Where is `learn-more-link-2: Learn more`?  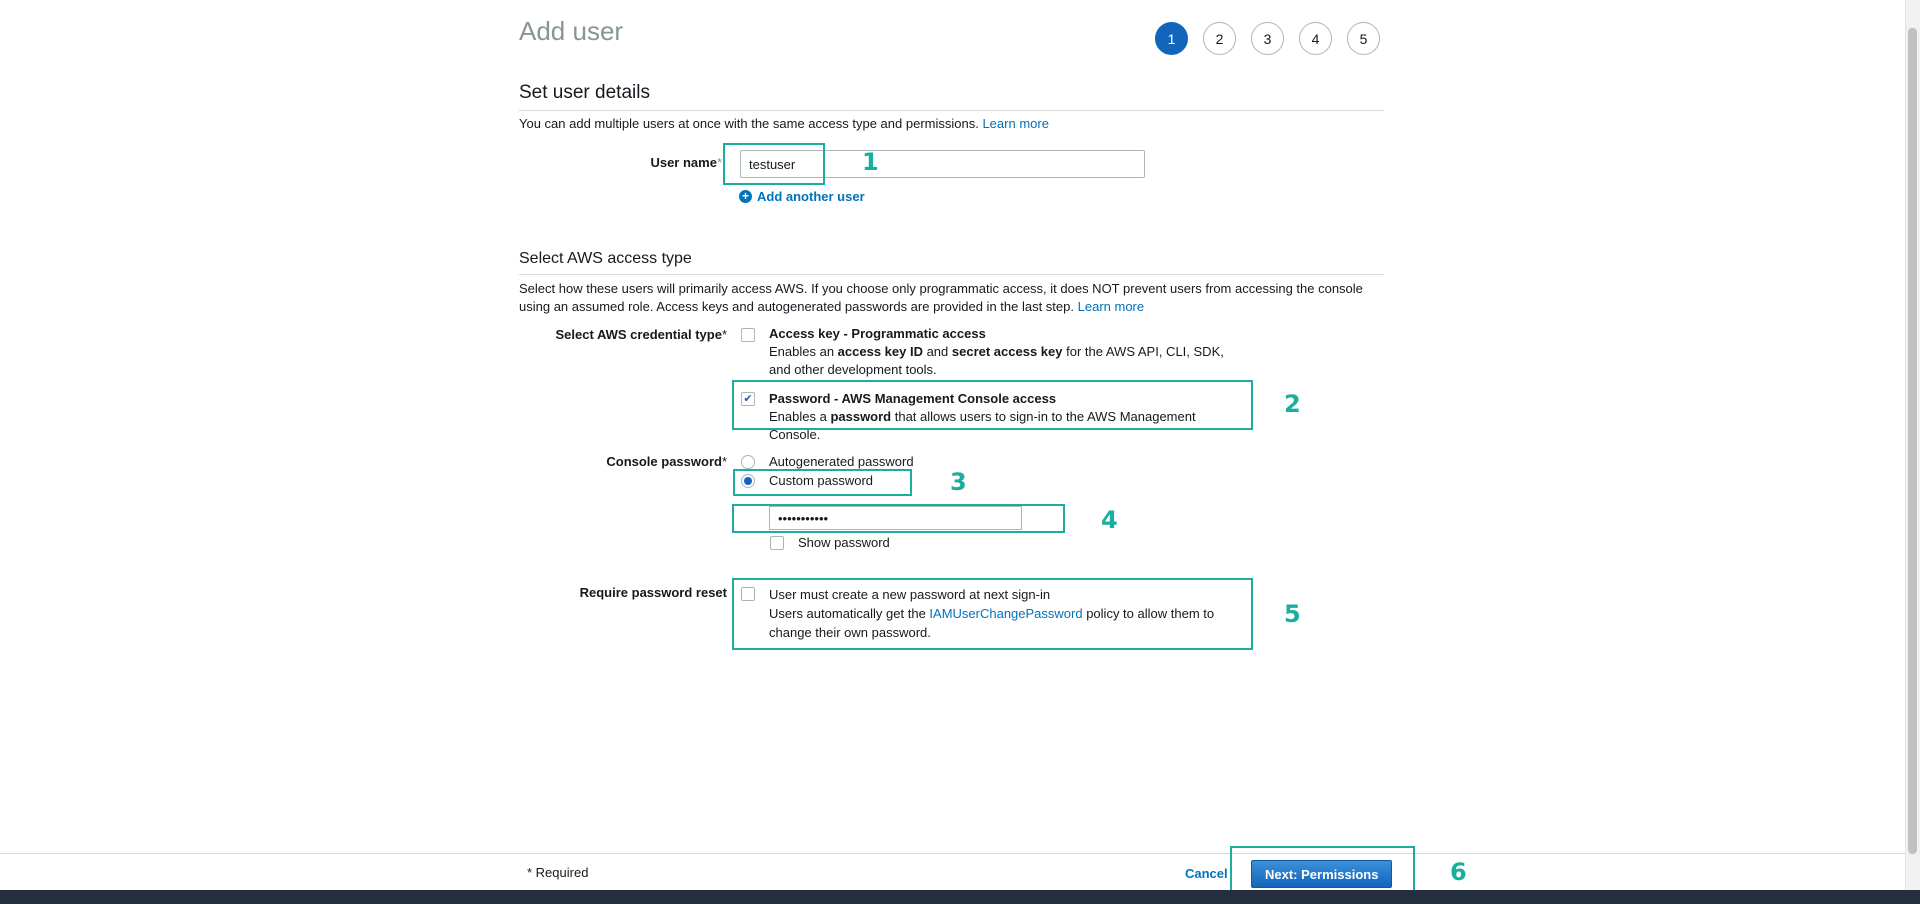 learn-more-link-2: Learn more is located at coordinates (1111, 306).